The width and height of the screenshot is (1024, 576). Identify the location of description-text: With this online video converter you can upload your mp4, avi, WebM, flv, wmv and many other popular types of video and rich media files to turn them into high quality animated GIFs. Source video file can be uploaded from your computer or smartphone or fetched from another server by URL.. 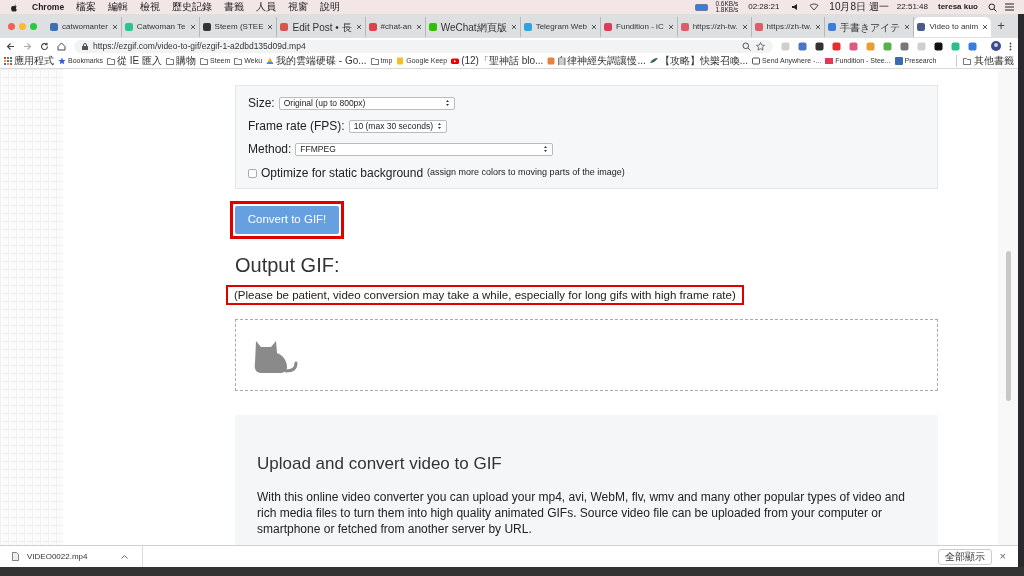
(581, 512).